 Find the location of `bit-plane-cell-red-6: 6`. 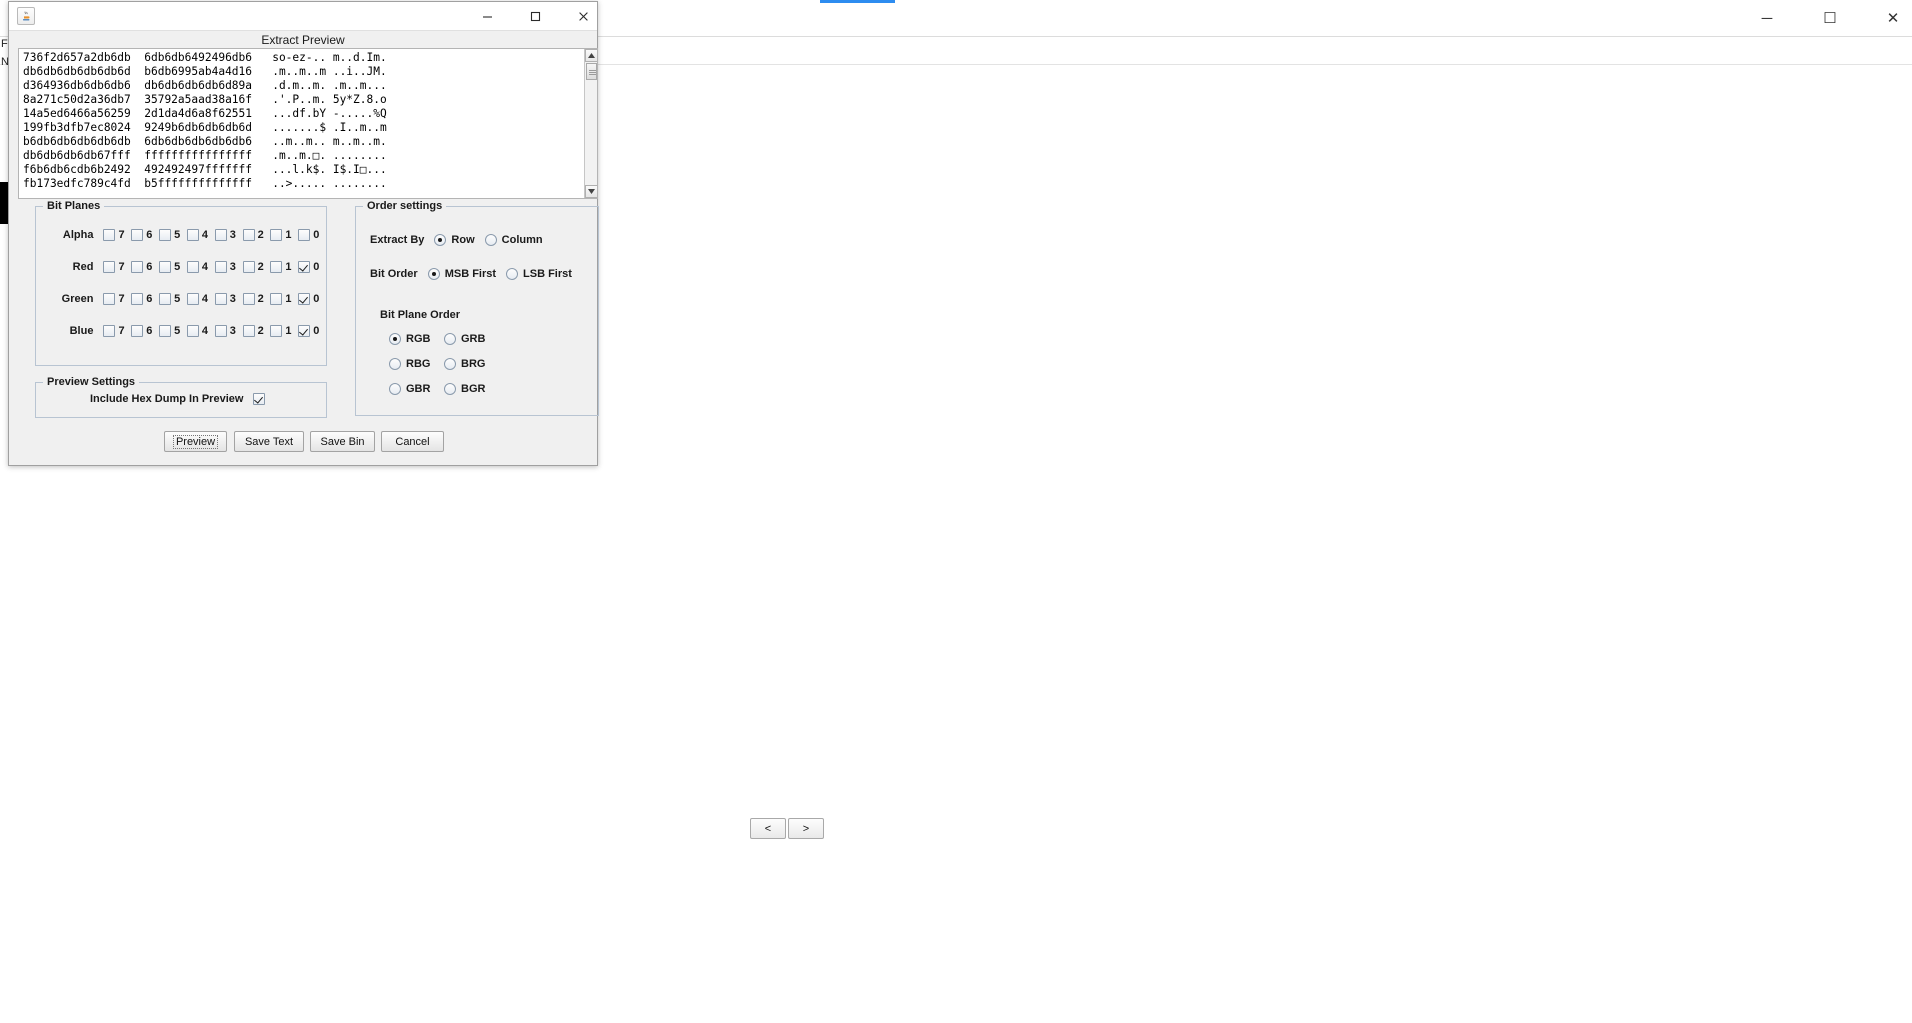

bit-plane-cell-red-6: 6 is located at coordinates (145, 267).